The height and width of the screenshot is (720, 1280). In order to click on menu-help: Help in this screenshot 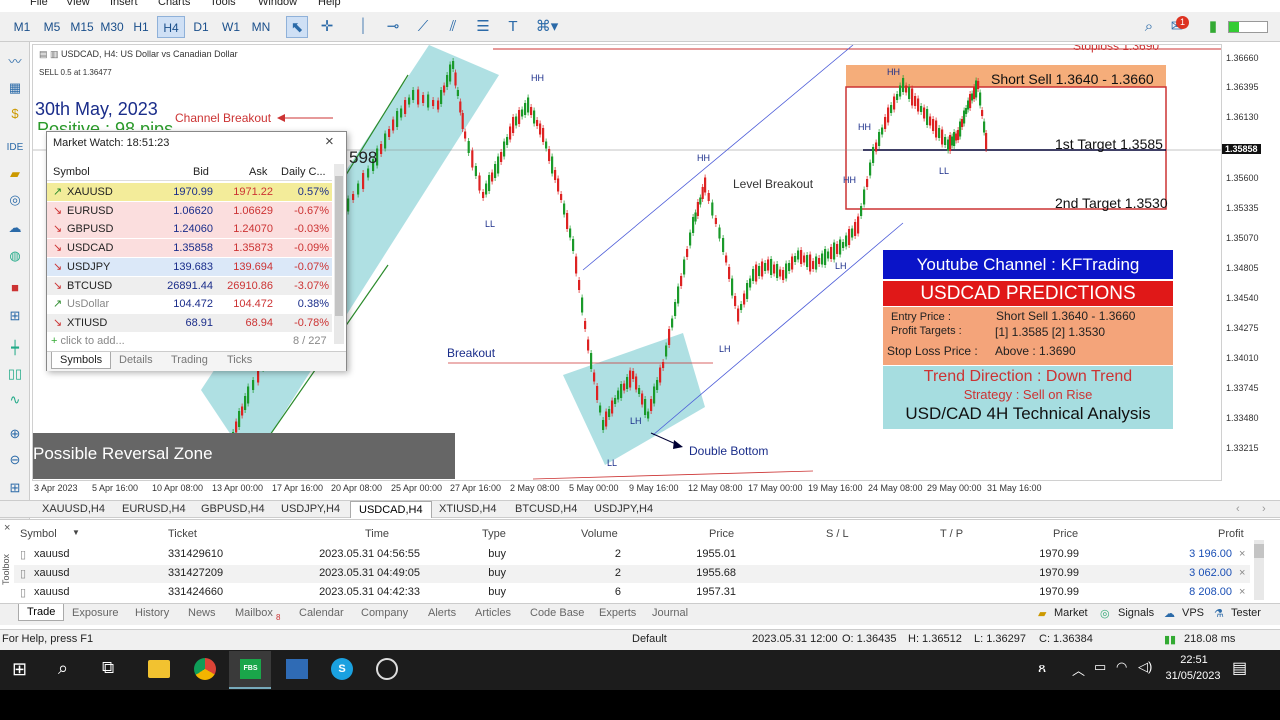, I will do `click(329, 4)`.